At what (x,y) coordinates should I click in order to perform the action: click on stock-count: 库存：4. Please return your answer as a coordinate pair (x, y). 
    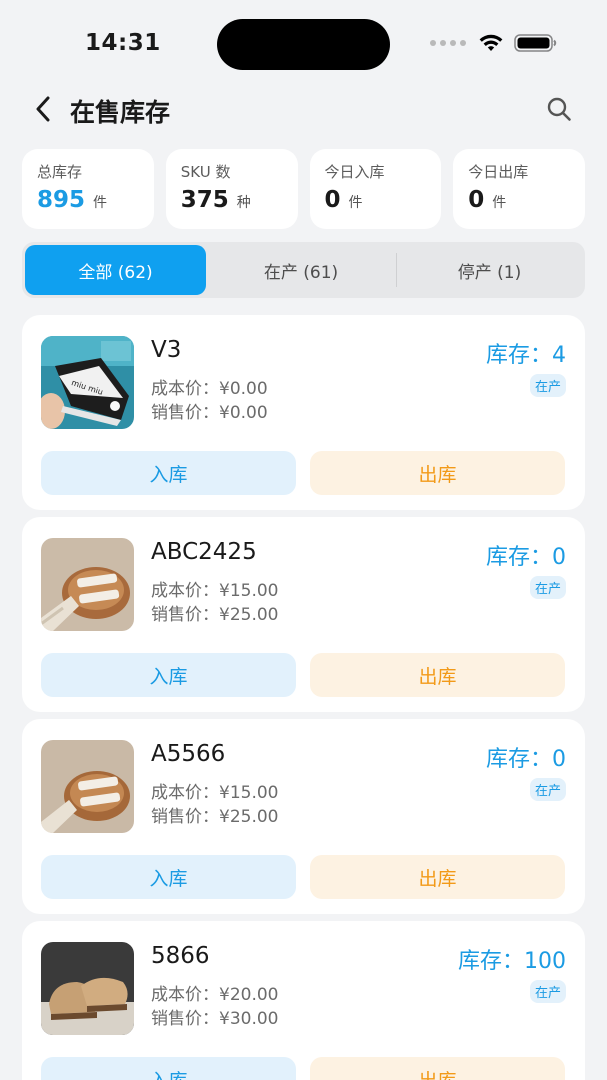
    Looking at the image, I should click on (526, 355).